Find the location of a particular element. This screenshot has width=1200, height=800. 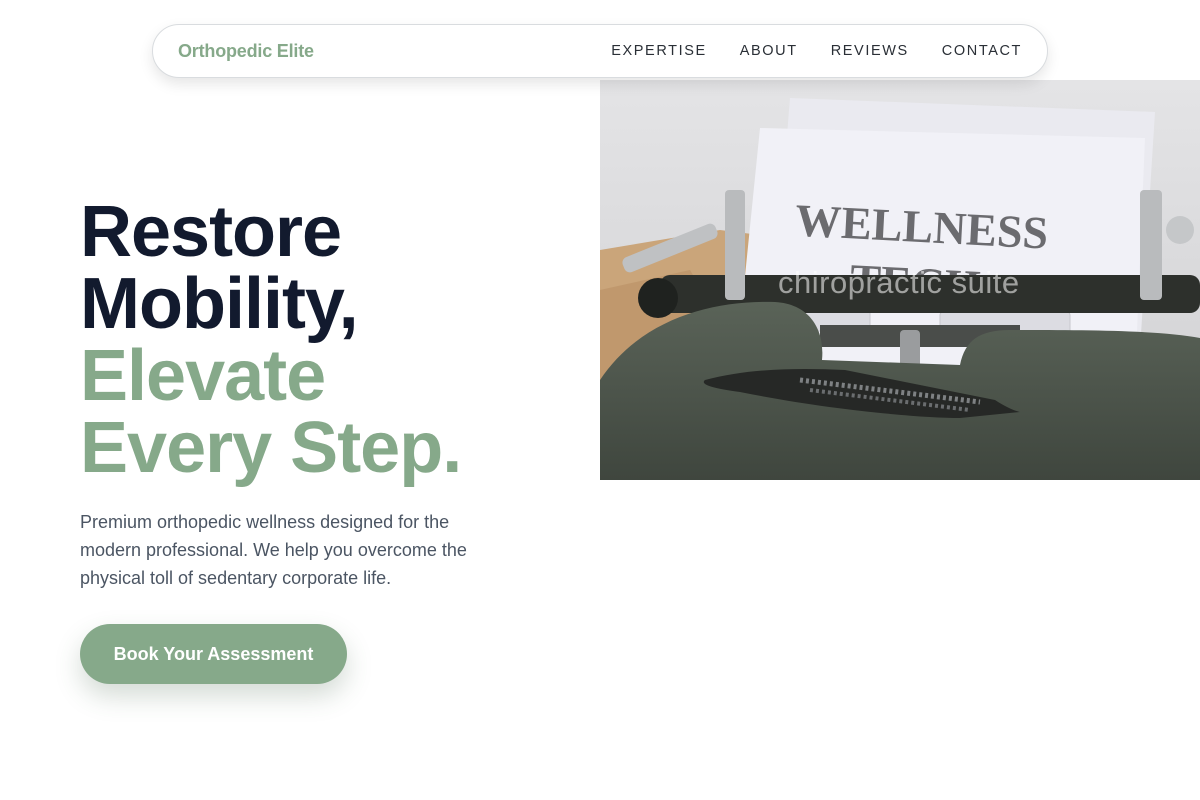

headline-line-mobility: Mobility, is located at coordinates (219, 304).